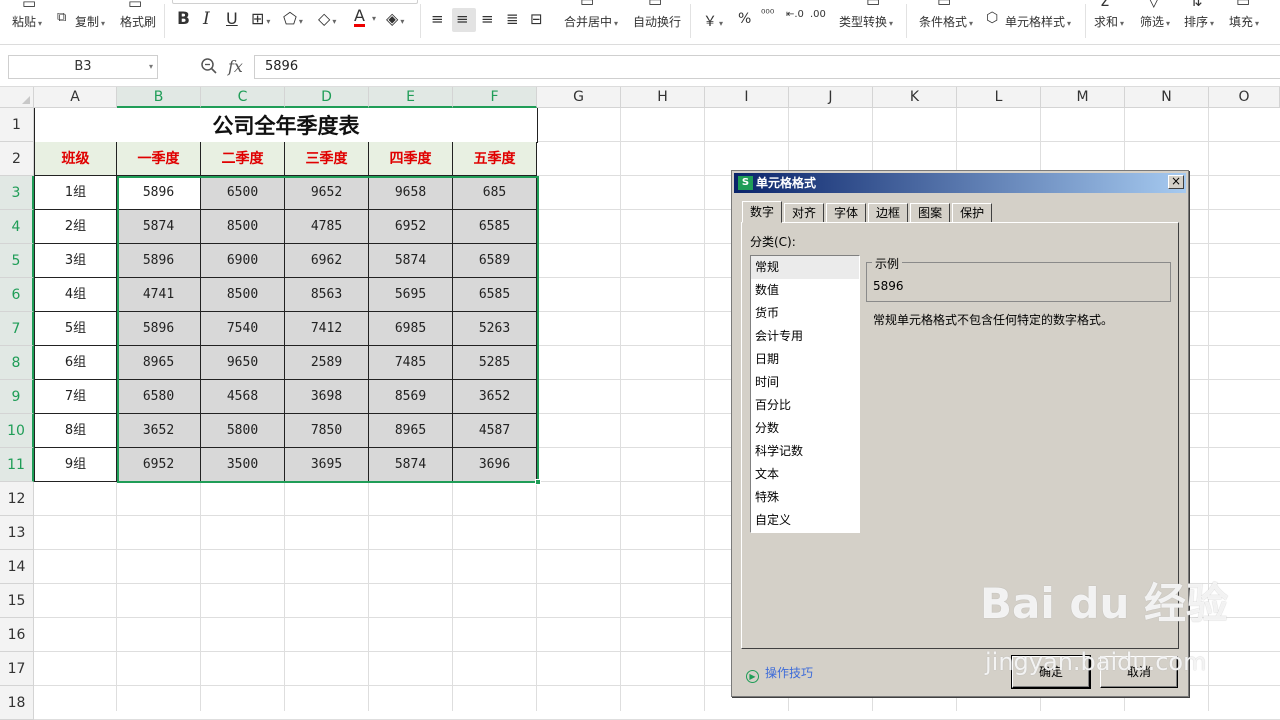  I want to click on sum-button: 求和 ▾, so click(1109, 21).